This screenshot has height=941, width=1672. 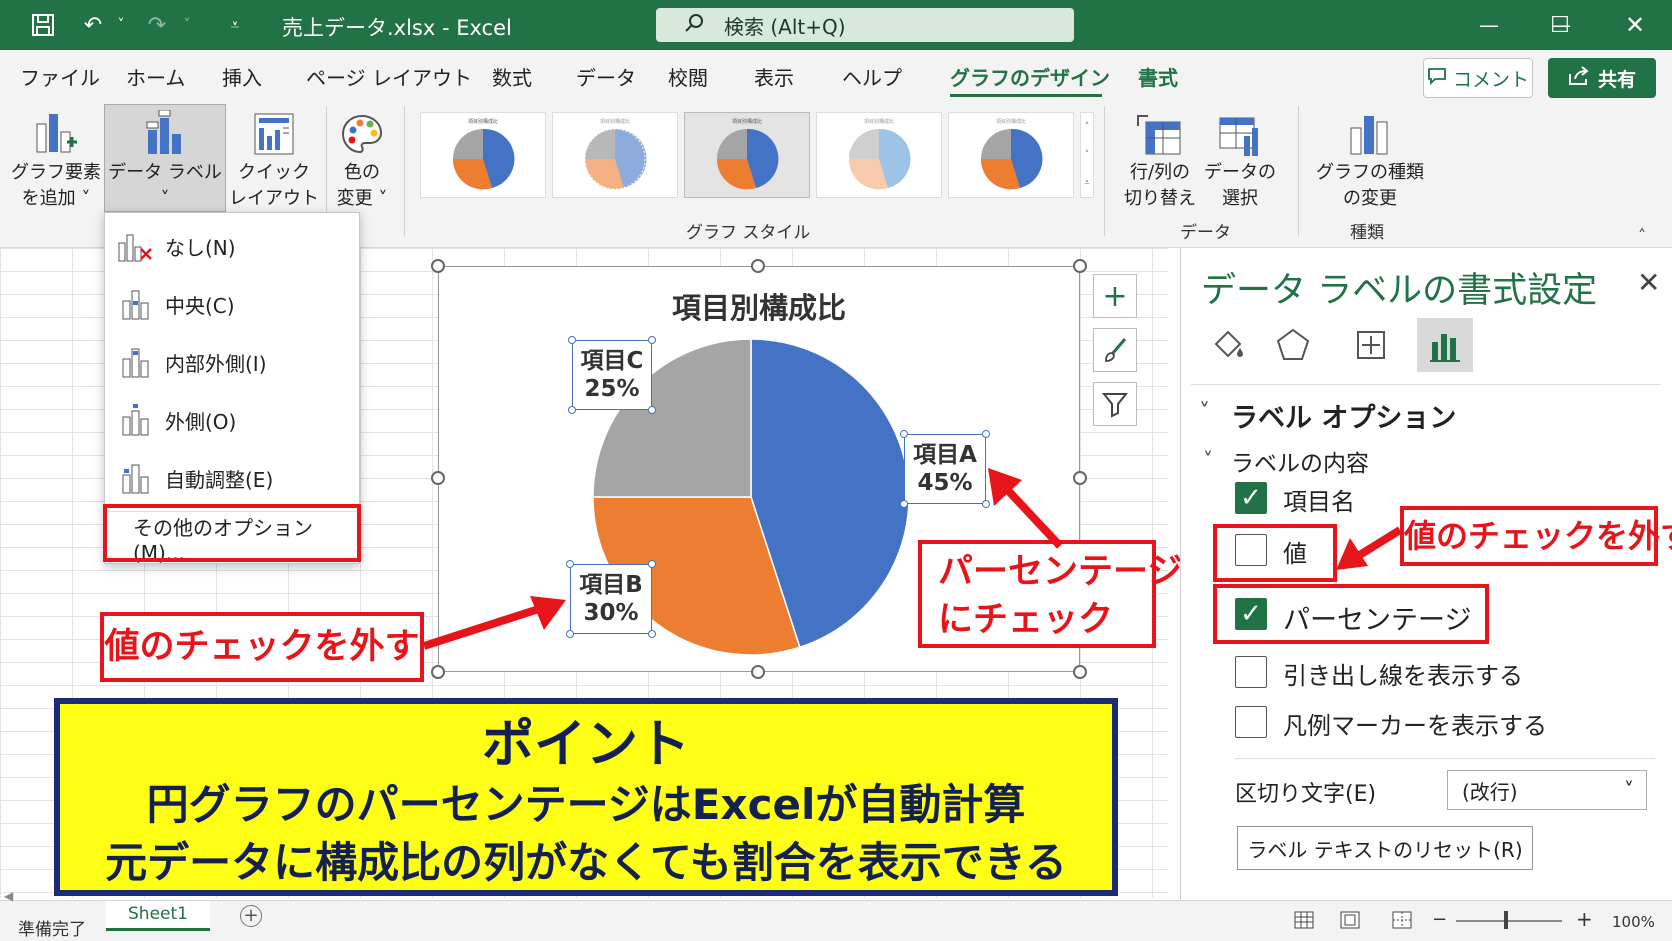 What do you see at coordinates (945, 483) in the screenshot?
I see `data-label-a-percent: 45%` at bounding box center [945, 483].